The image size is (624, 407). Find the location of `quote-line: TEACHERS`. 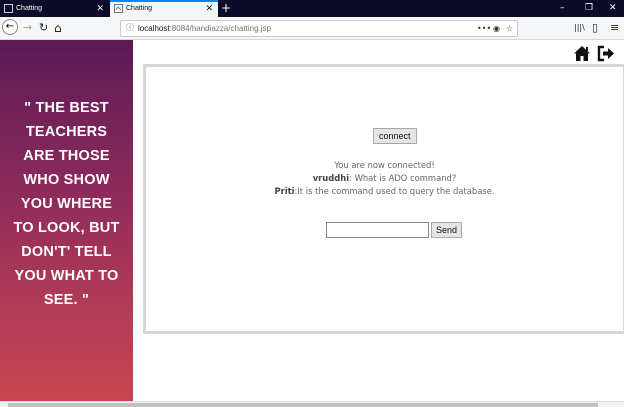

quote-line: TEACHERS is located at coordinates (66, 132).